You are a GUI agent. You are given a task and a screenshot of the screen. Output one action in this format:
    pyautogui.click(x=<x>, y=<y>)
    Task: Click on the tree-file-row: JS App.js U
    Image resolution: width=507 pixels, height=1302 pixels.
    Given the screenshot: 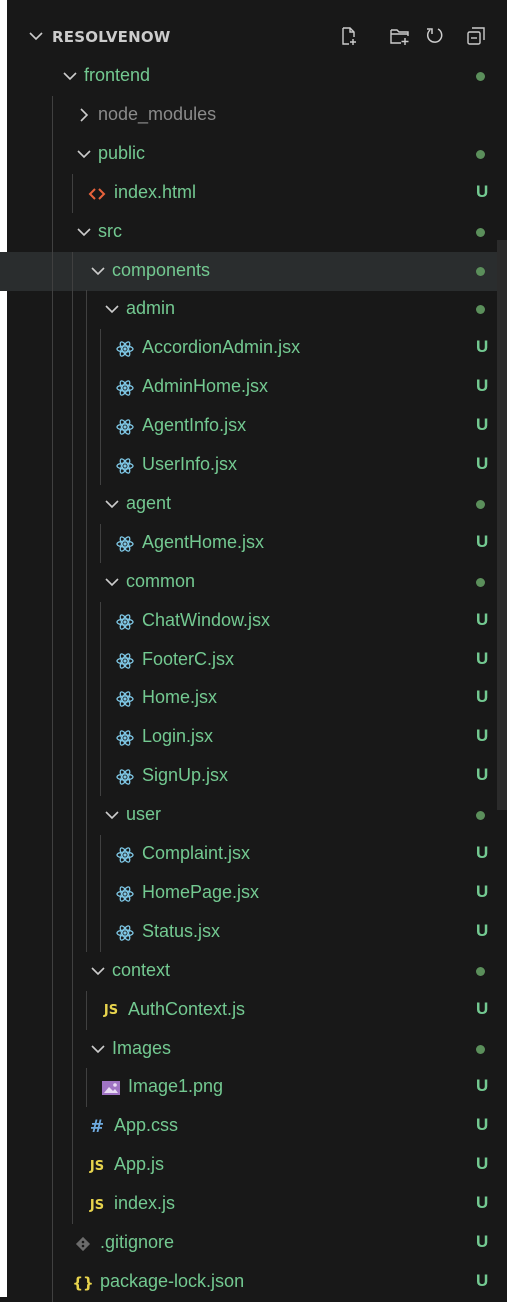 What is the action you would take?
    pyautogui.click(x=253, y=1166)
    